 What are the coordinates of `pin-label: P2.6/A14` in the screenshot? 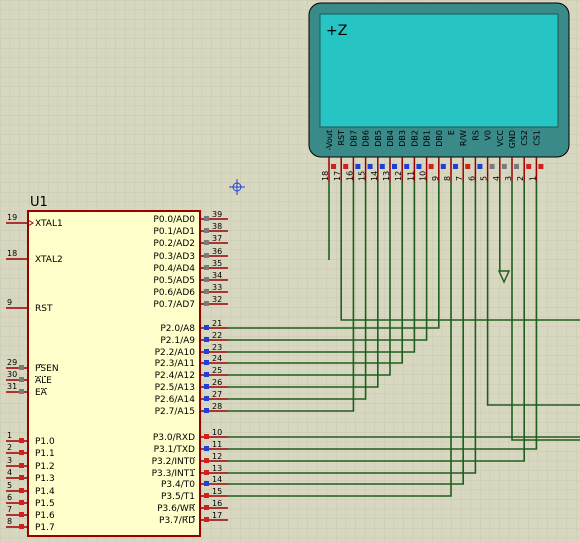 It's located at (175, 400).